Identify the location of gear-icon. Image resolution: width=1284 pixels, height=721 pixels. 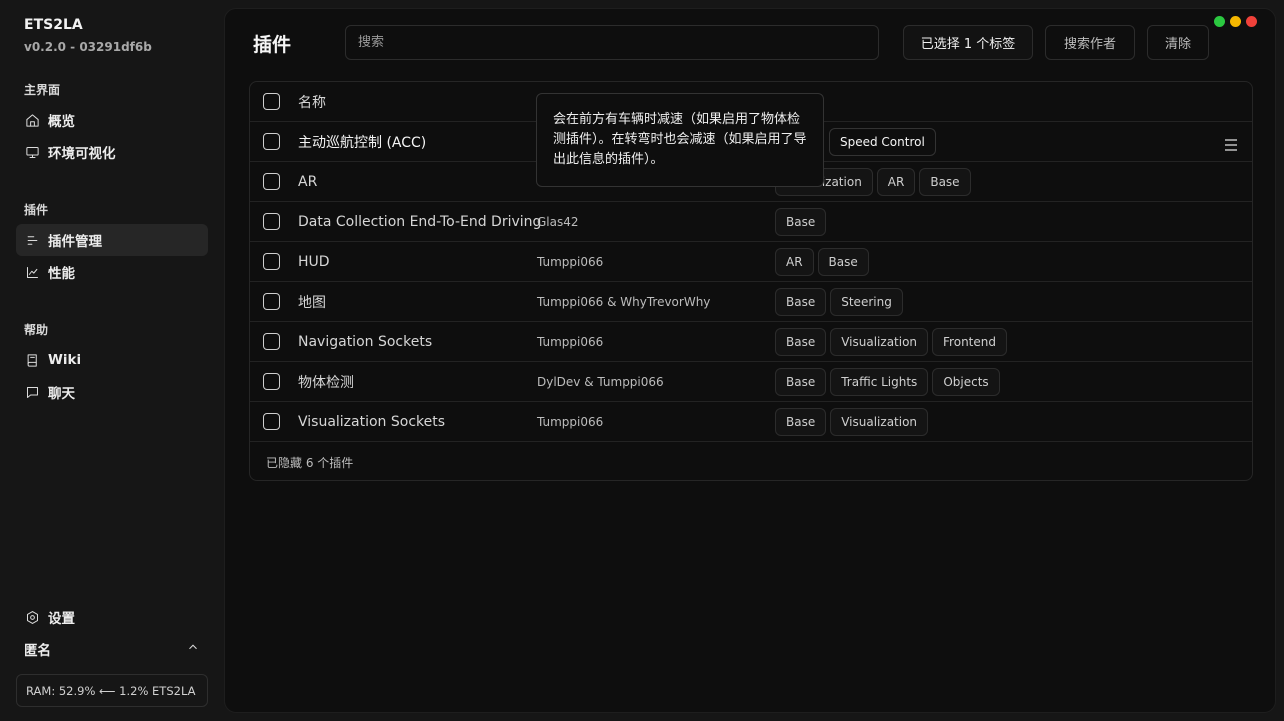
(32, 617).